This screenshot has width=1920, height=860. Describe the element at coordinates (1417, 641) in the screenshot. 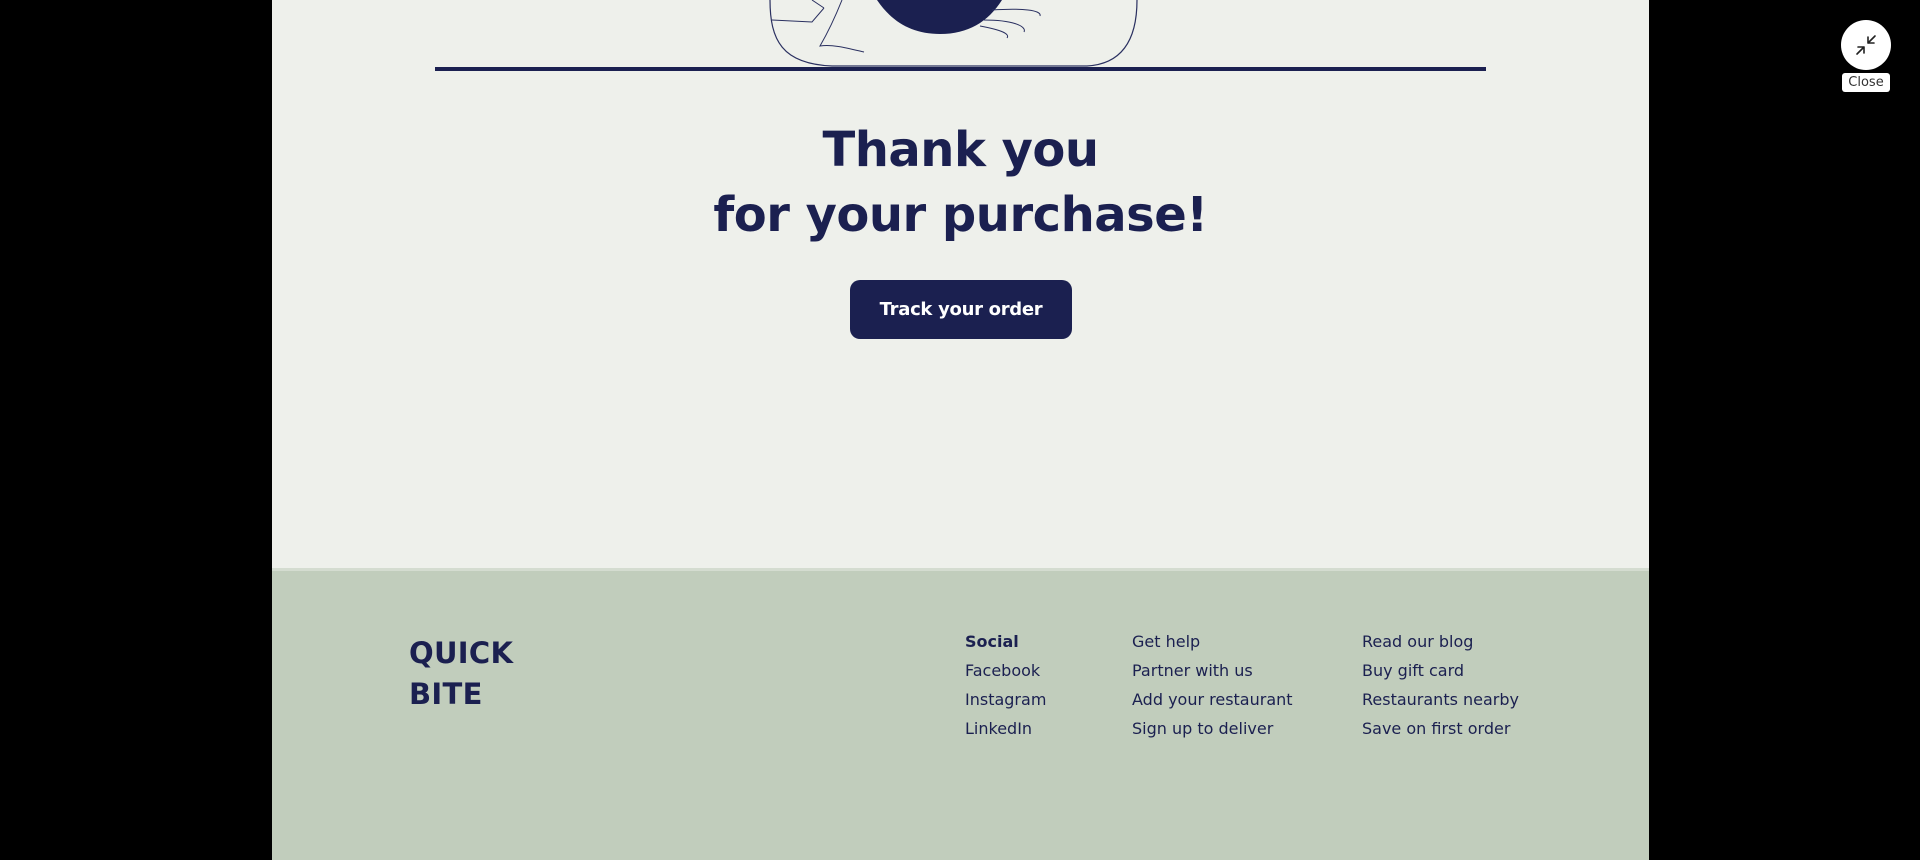

I see `footer-link-label: Read our blog` at that location.